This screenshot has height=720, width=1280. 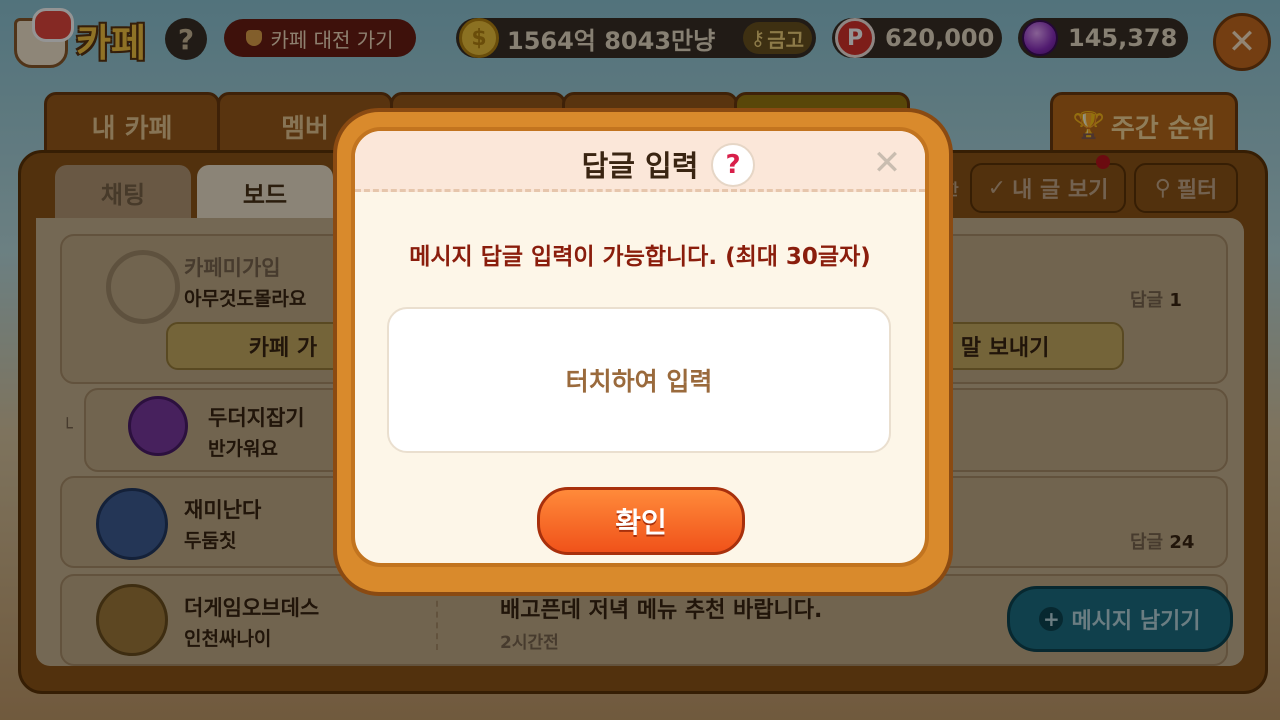 I want to click on modal-message: 메시지 답글 입력이 가능합니다. (최대 30글자), so click(x=640, y=257).